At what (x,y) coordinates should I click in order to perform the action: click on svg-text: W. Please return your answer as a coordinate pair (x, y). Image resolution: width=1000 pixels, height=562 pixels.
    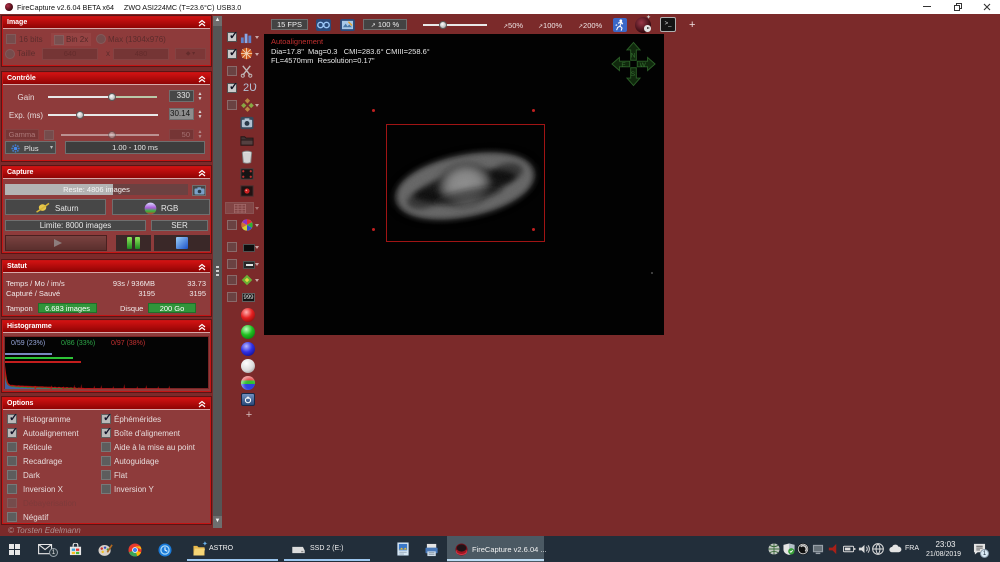
    Looking at the image, I should click on (643, 65).